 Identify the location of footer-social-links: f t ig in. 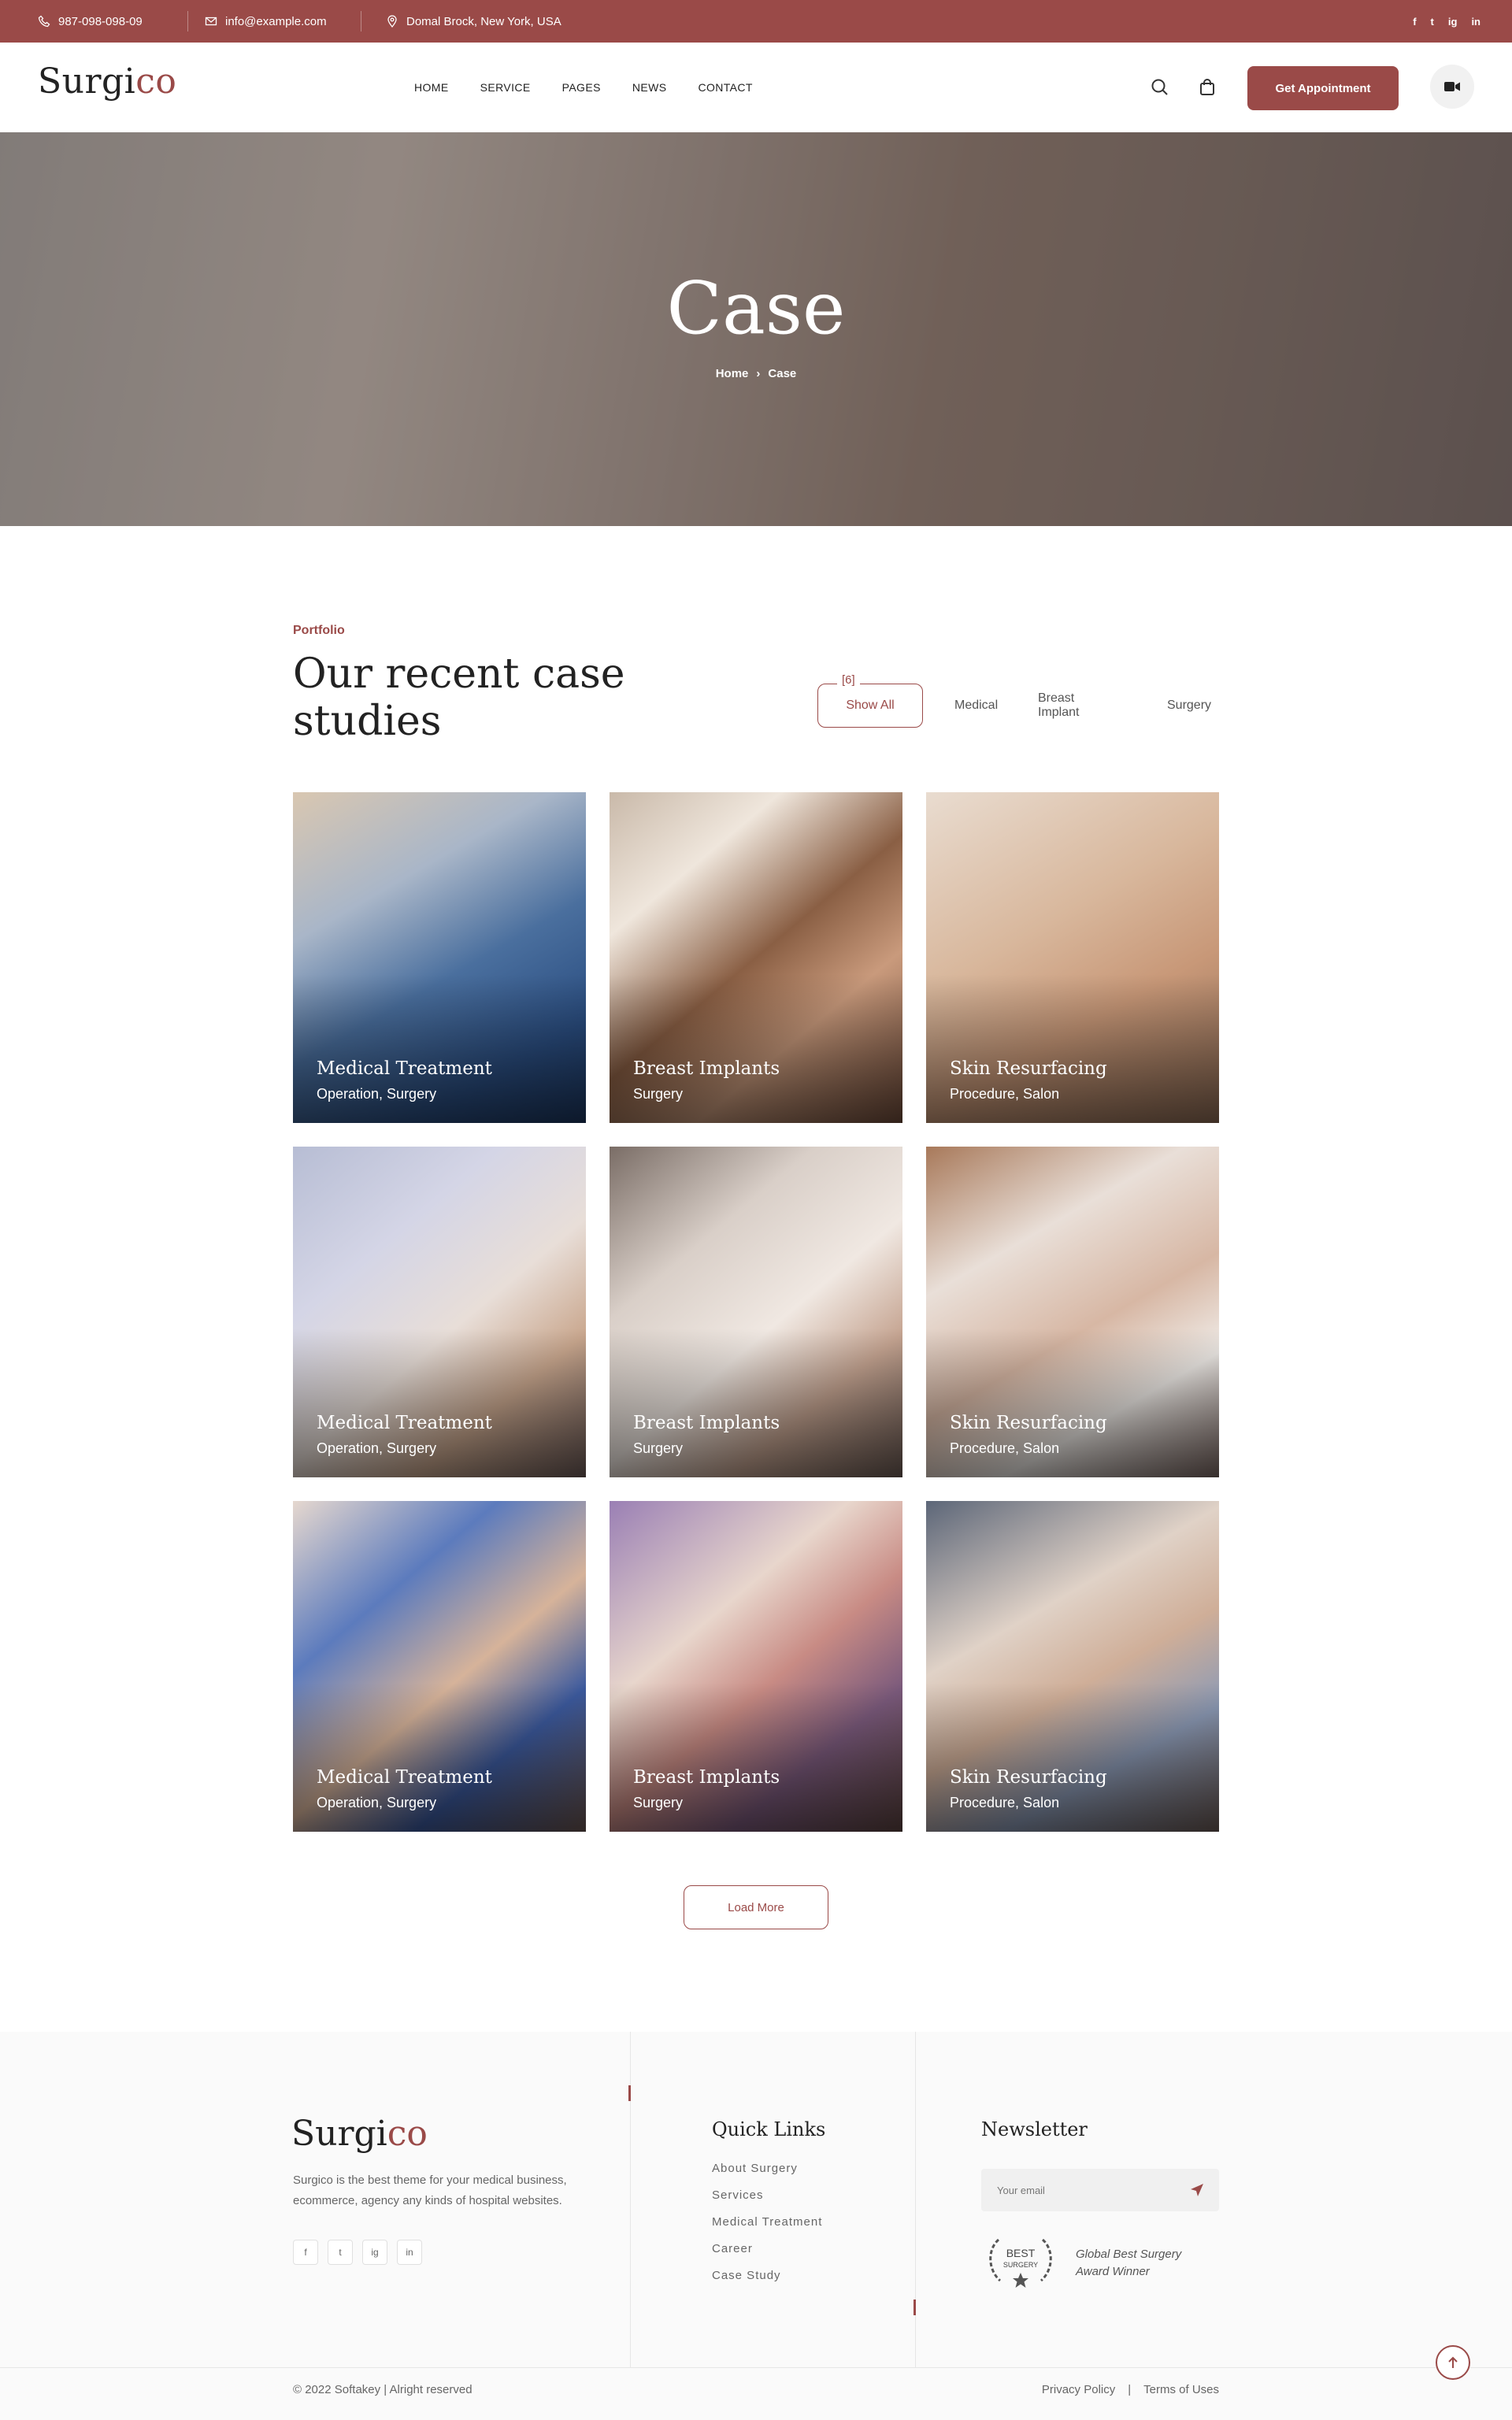
(357, 2252).